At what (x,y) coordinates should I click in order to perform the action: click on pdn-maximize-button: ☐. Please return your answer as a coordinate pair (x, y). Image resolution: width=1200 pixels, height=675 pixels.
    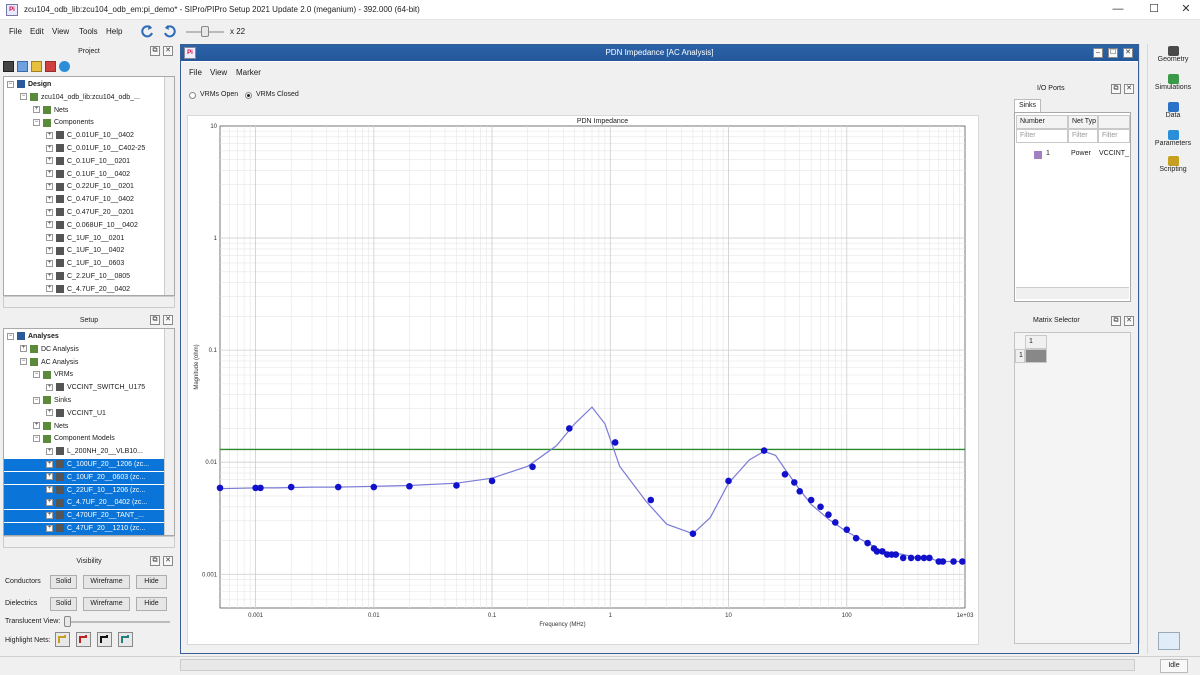
    Looking at the image, I should click on (1113, 53).